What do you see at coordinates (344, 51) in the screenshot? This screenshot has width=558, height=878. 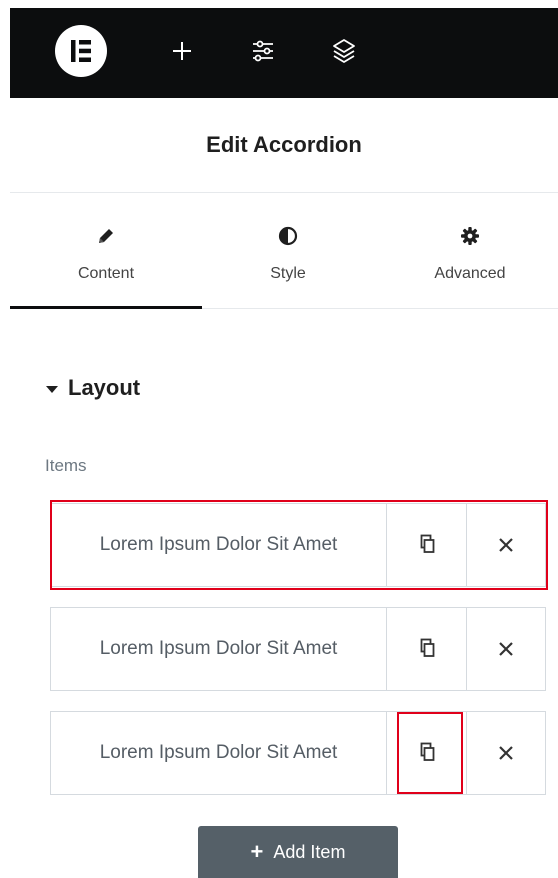 I see `layers-icon` at bounding box center [344, 51].